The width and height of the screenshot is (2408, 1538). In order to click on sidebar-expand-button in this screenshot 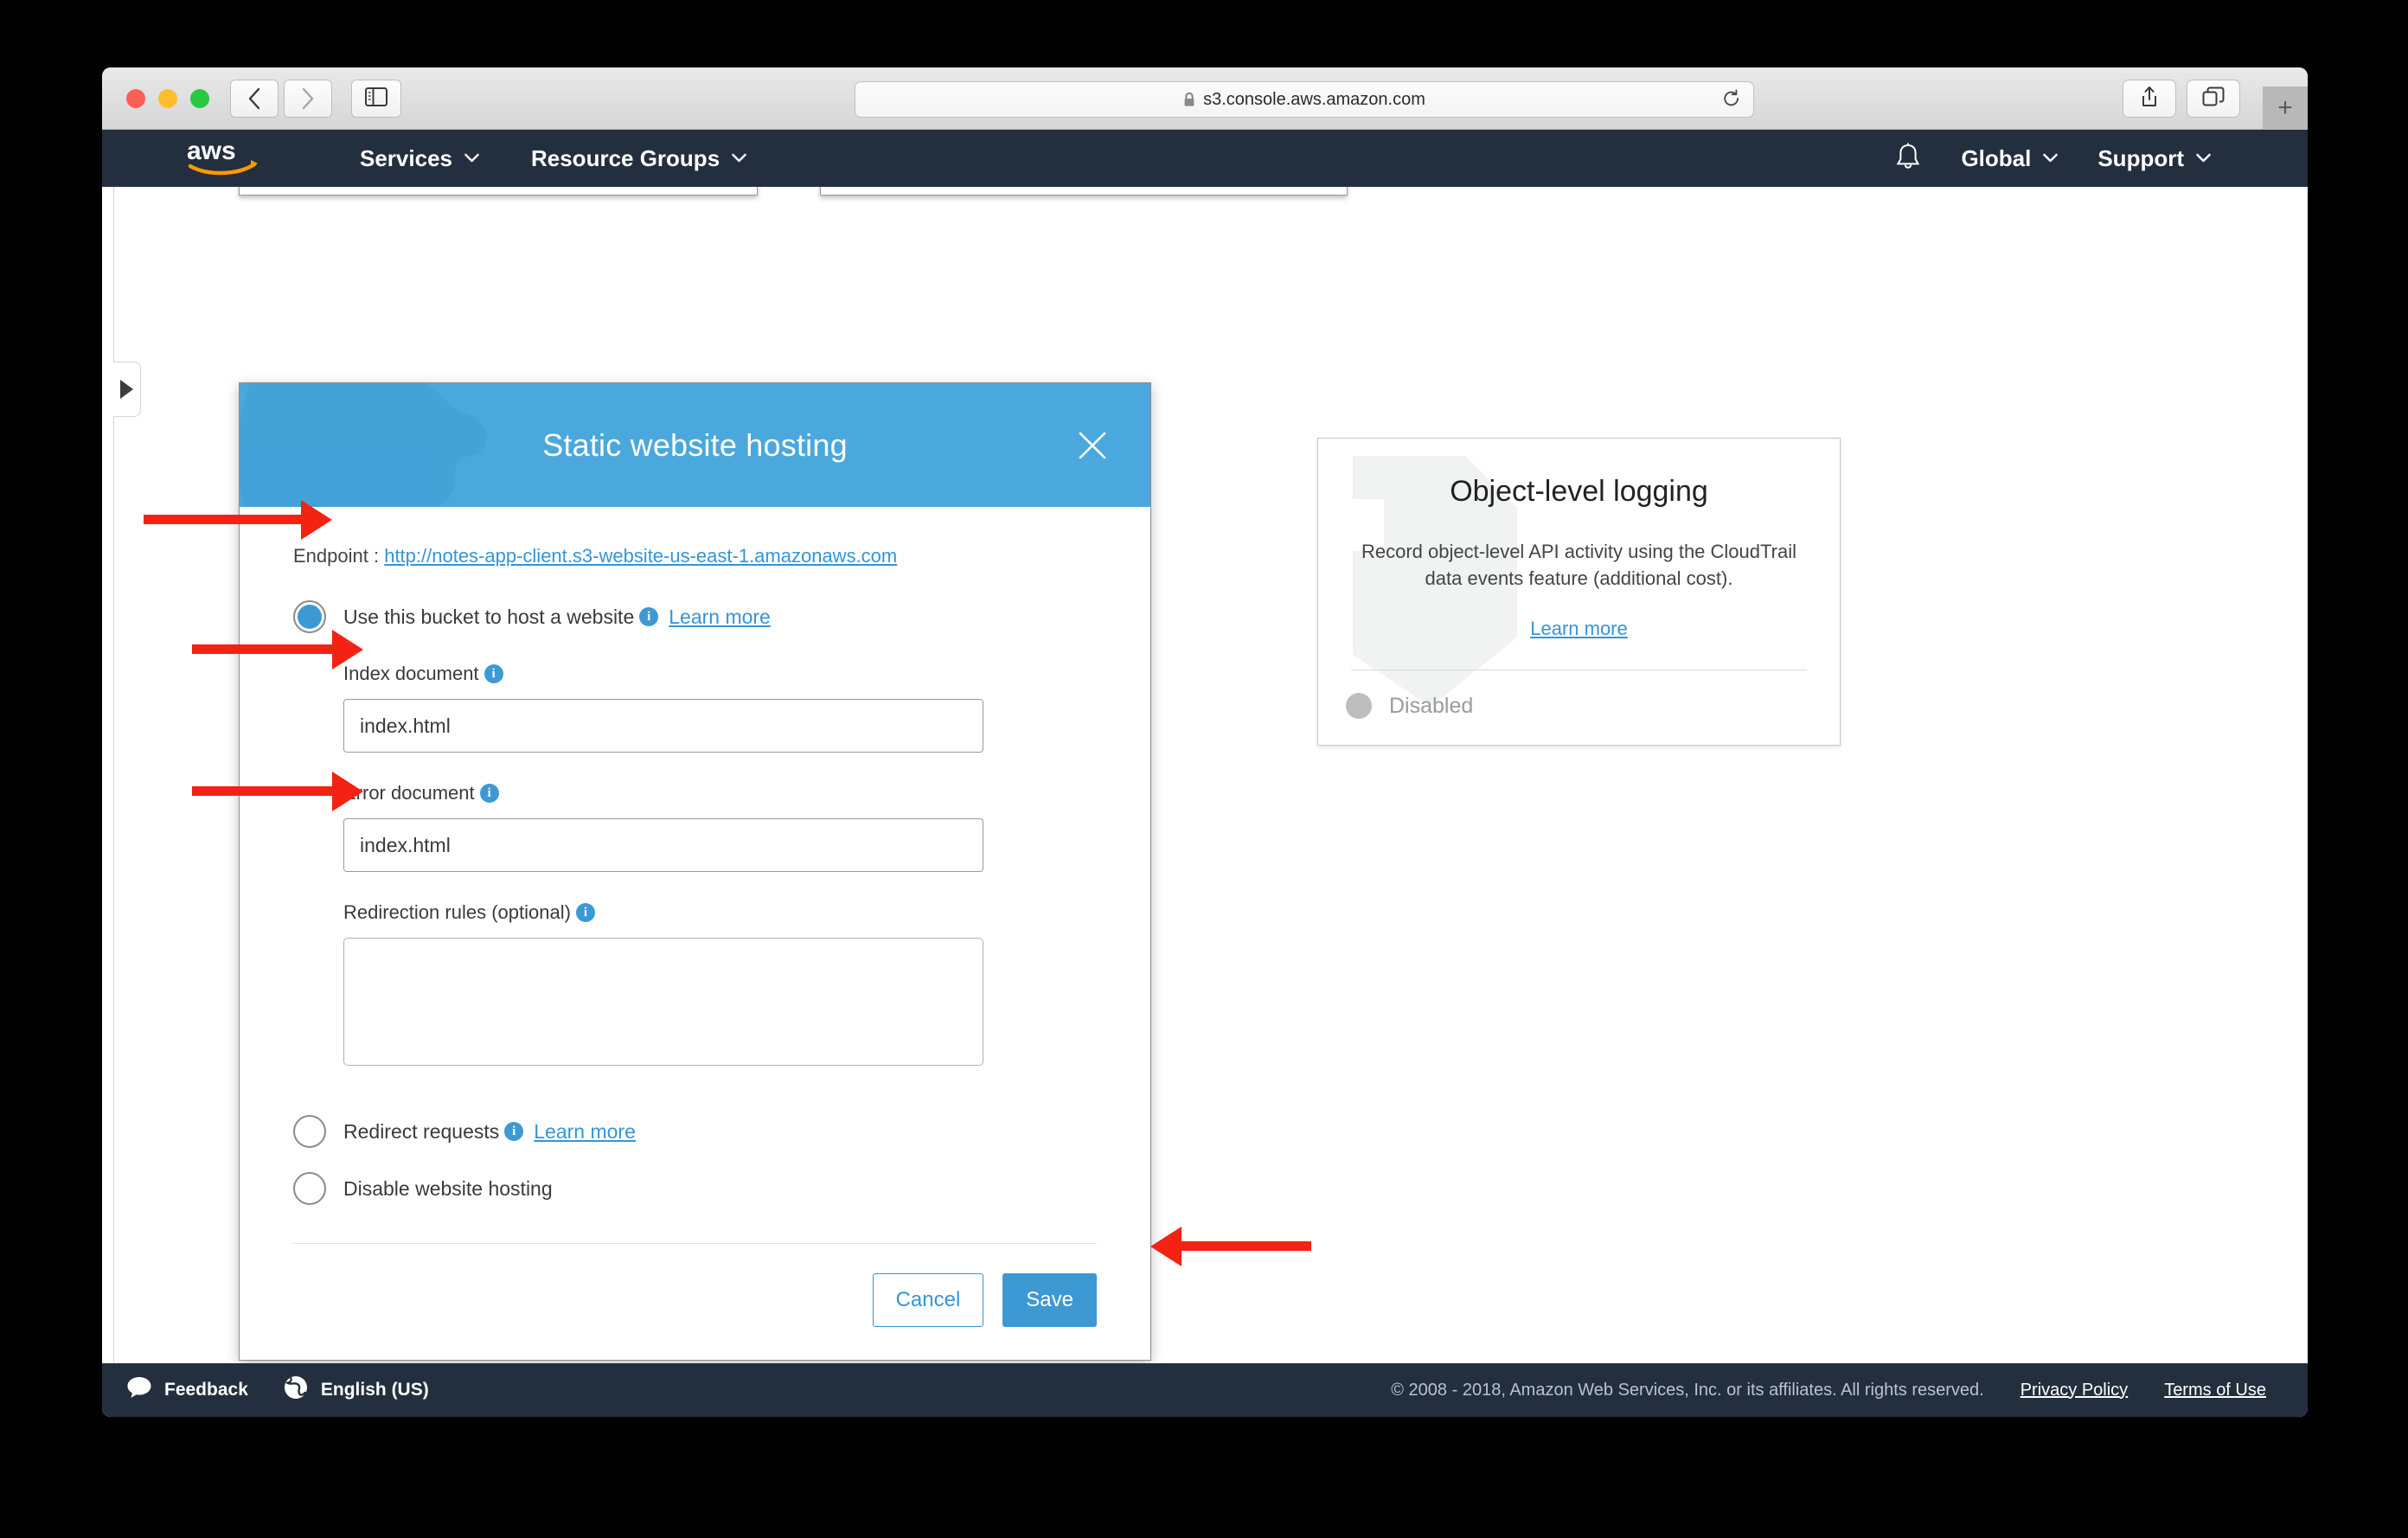, I will do `click(127, 389)`.